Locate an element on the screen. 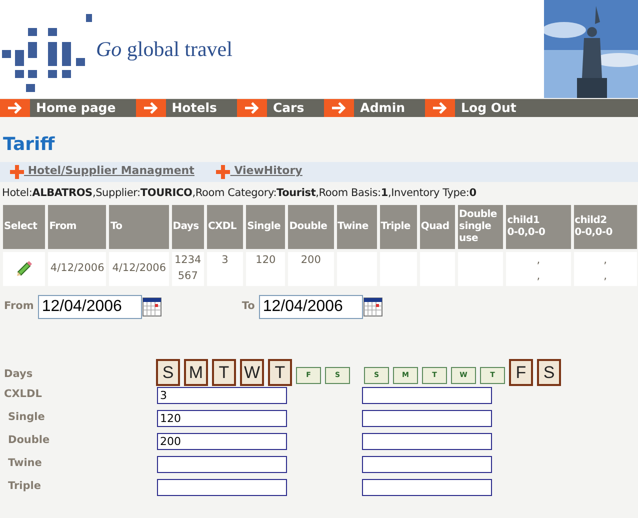 The image size is (638, 518). price-field: 3 is located at coordinates (222, 395).